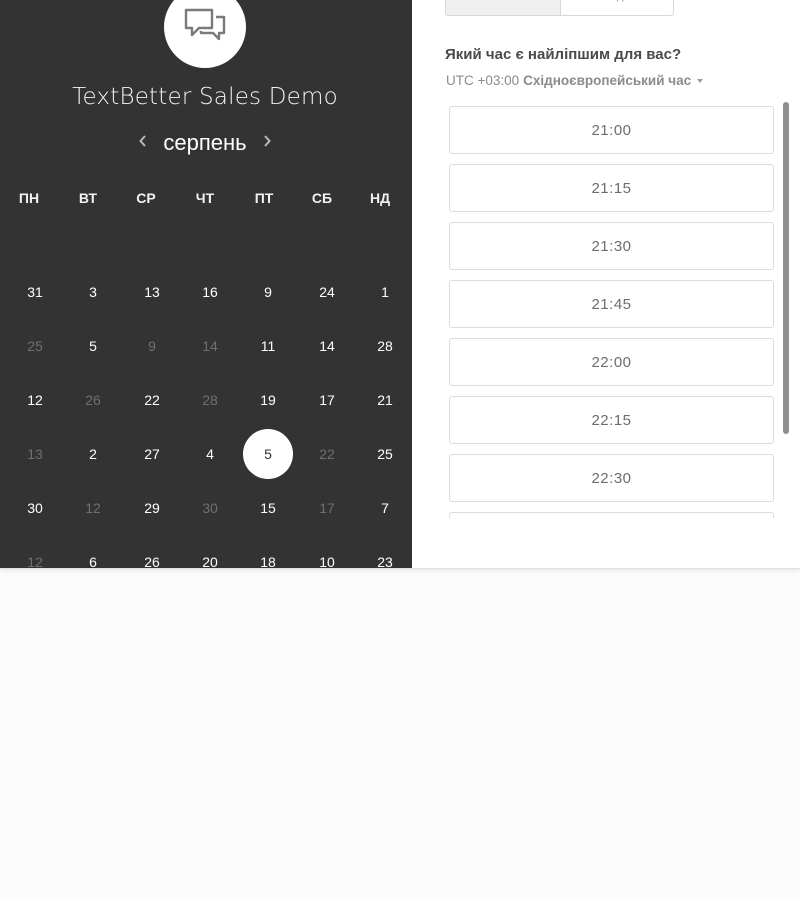 This screenshot has height=900, width=800. I want to click on time-question: Який час є найліпшим для вас?, so click(563, 54).